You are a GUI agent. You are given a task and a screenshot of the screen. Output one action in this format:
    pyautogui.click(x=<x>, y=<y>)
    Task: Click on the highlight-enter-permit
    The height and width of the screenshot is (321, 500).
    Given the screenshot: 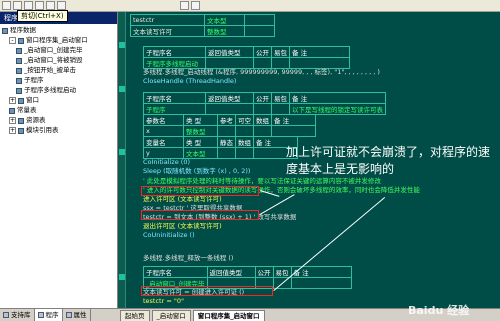 What is the action you would take?
    pyautogui.click(x=200, y=191)
    